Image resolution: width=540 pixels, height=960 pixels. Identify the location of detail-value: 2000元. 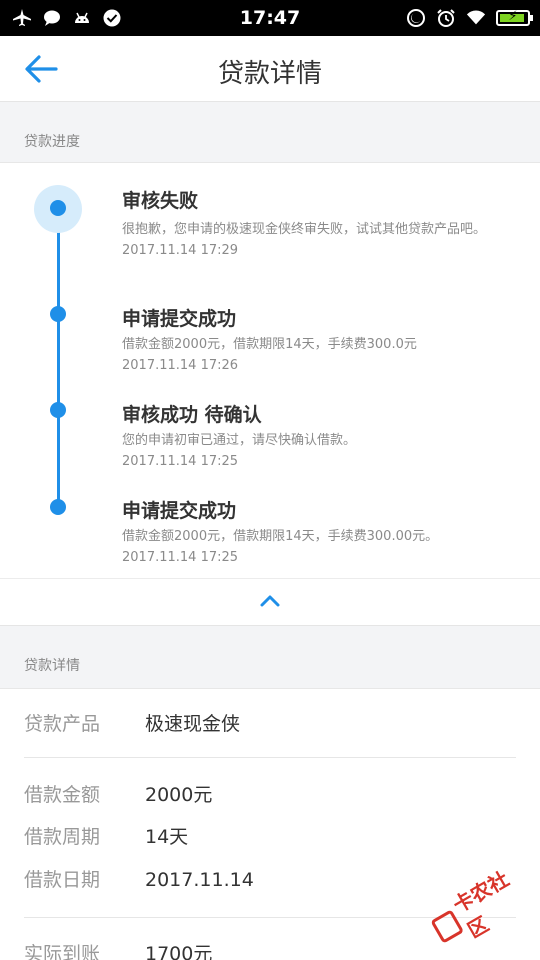
(179, 795).